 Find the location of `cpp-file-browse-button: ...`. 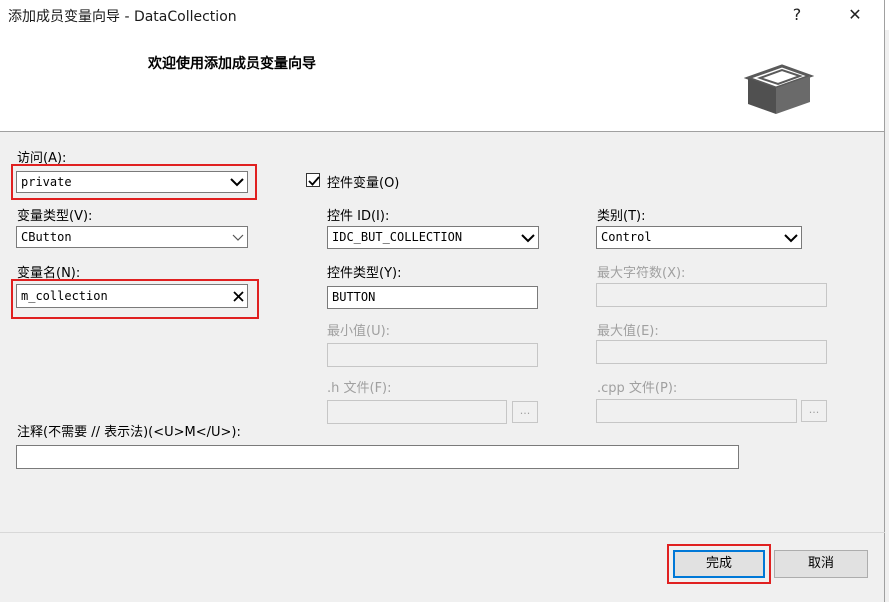

cpp-file-browse-button: ... is located at coordinates (814, 411).